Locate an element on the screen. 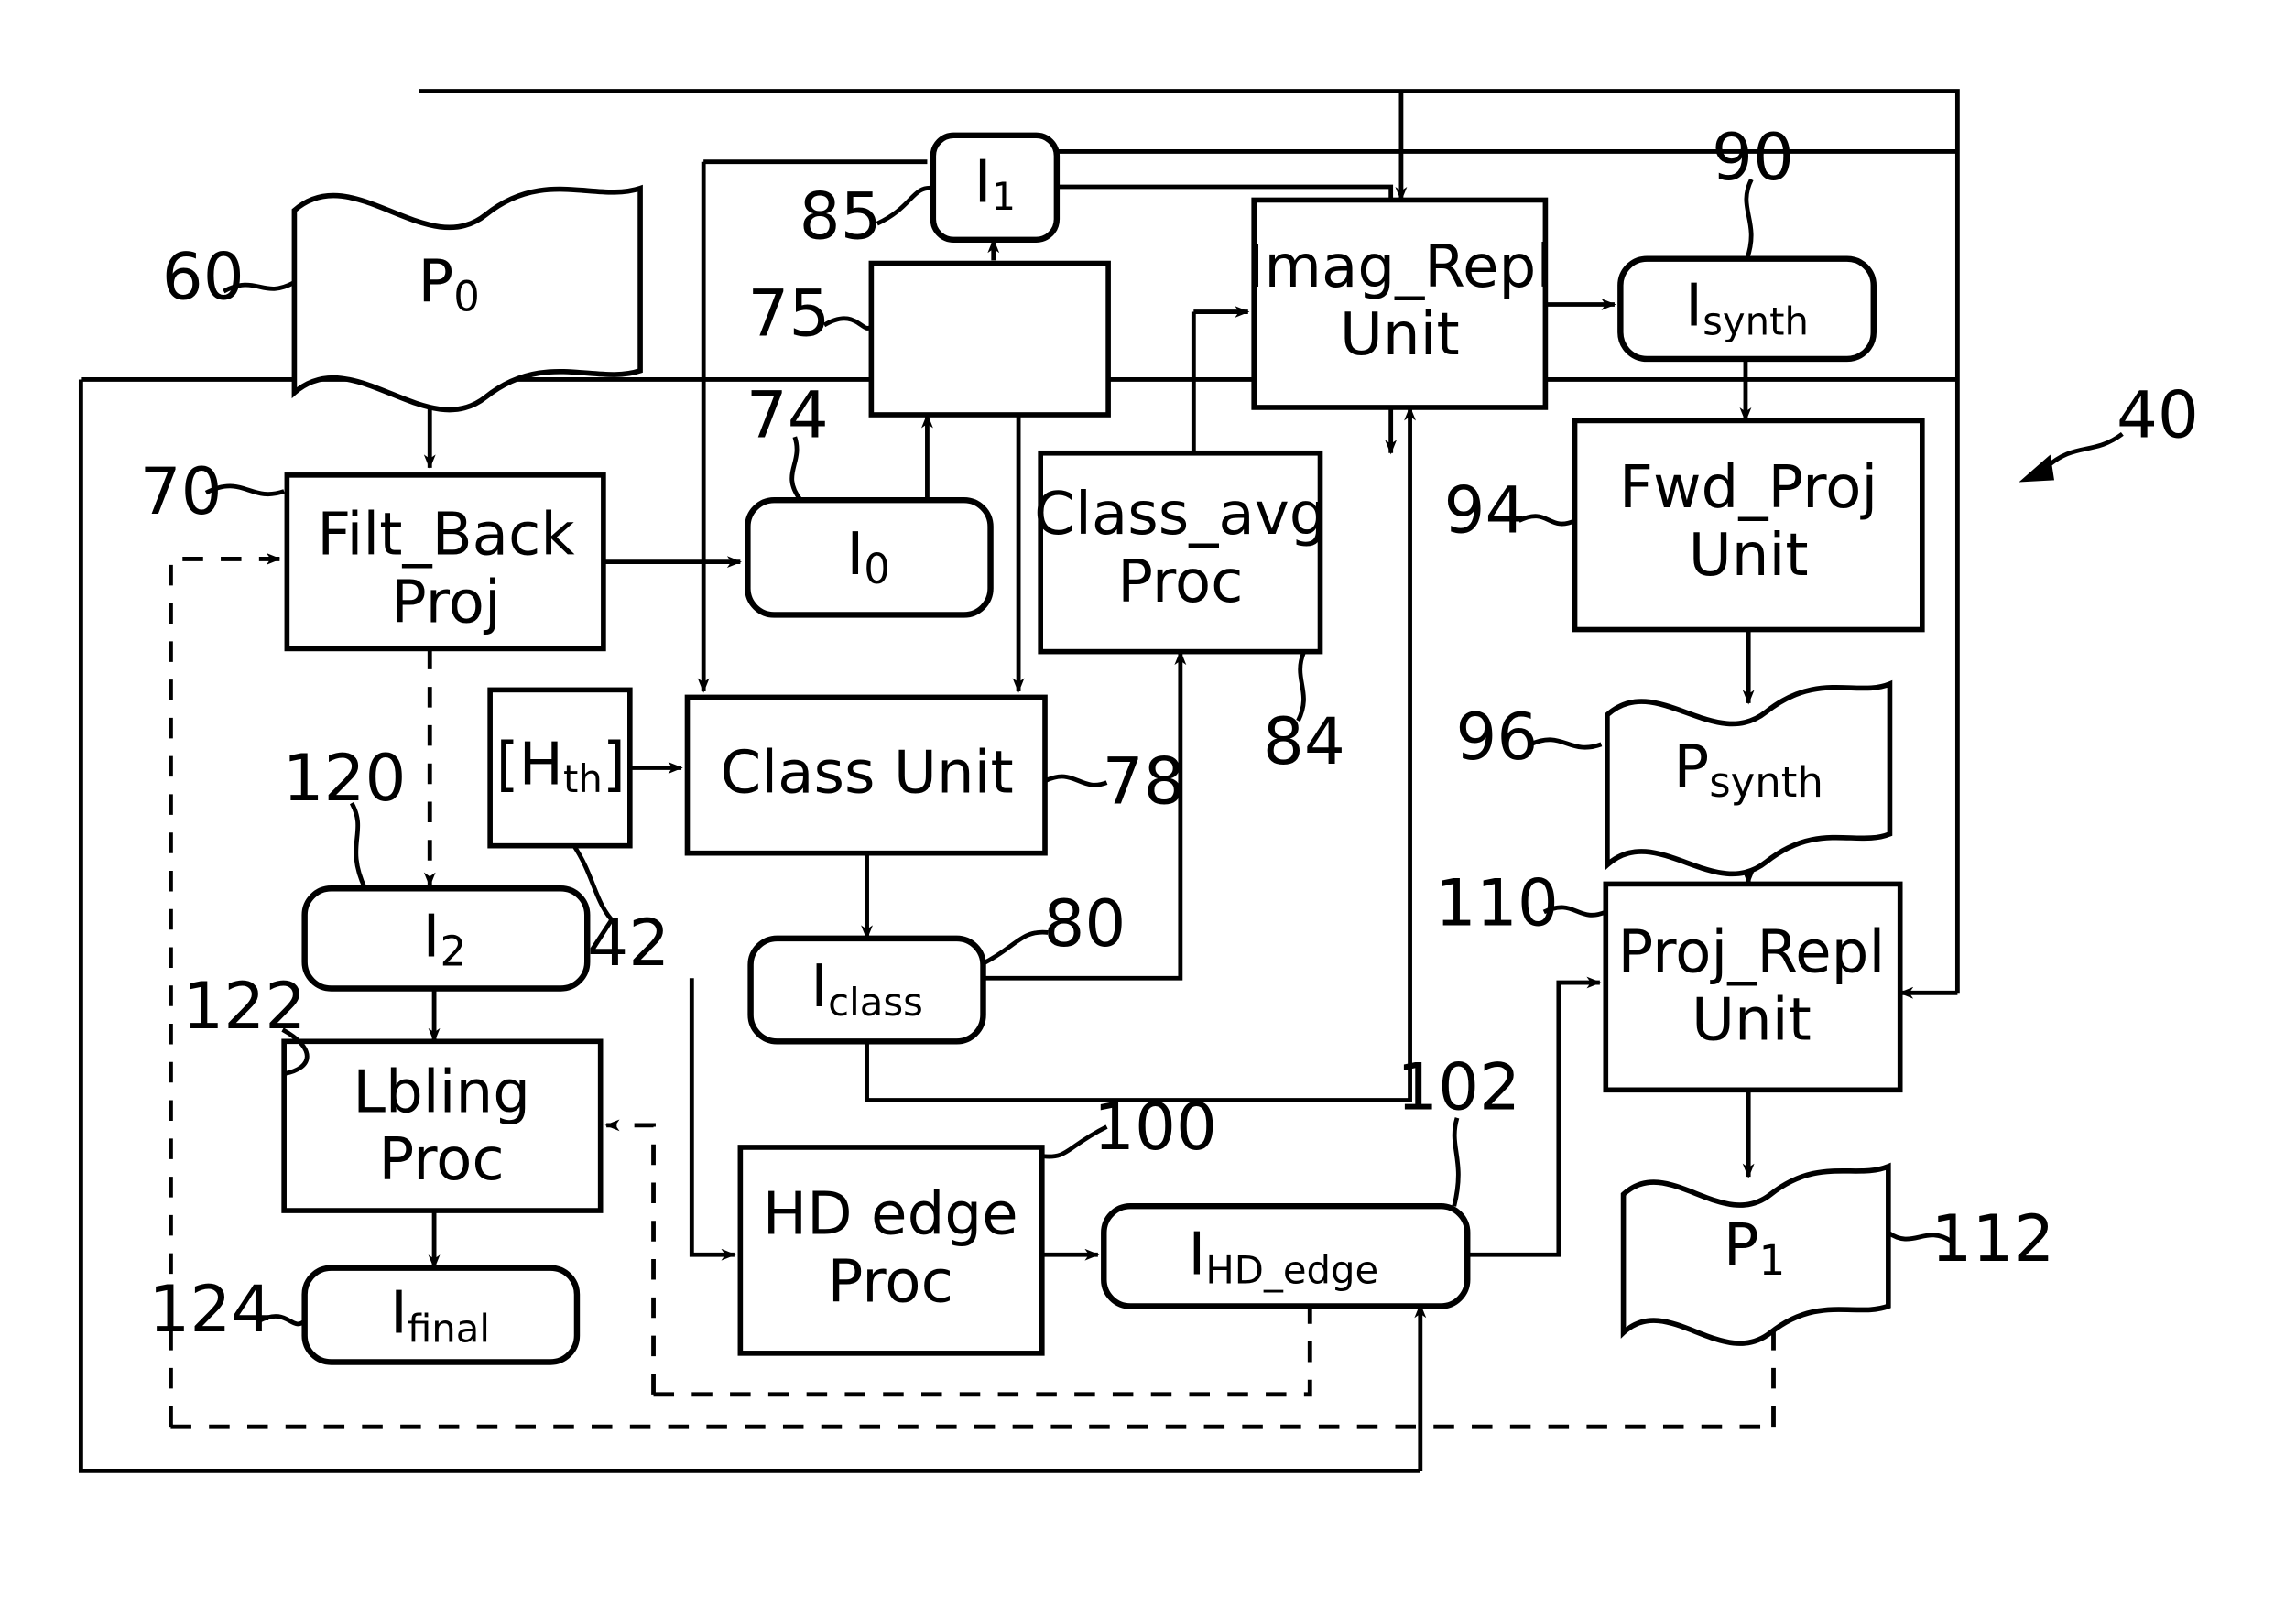 This screenshot has height=1618, width=2296. ref-120: 120 is located at coordinates (345, 778).